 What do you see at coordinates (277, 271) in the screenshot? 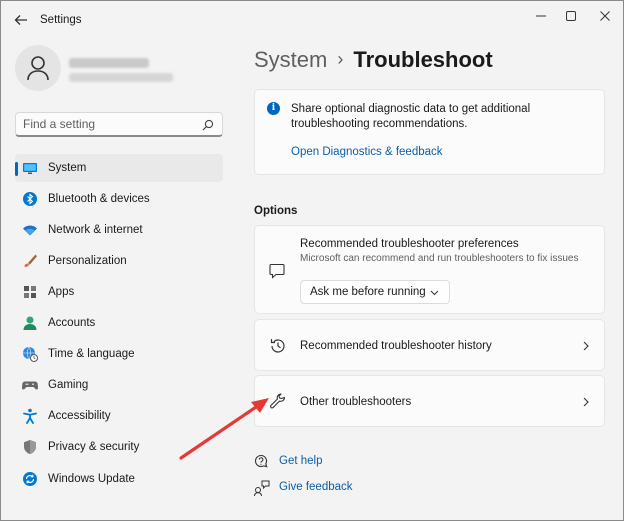
I see `chat-bubble-icon` at bounding box center [277, 271].